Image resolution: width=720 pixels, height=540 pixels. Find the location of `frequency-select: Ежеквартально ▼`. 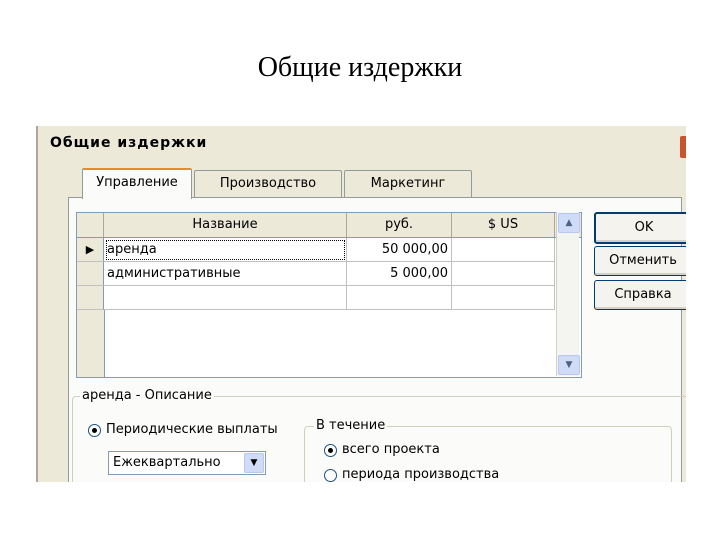

frequency-select: Ежеквартально ▼ is located at coordinates (187, 463).